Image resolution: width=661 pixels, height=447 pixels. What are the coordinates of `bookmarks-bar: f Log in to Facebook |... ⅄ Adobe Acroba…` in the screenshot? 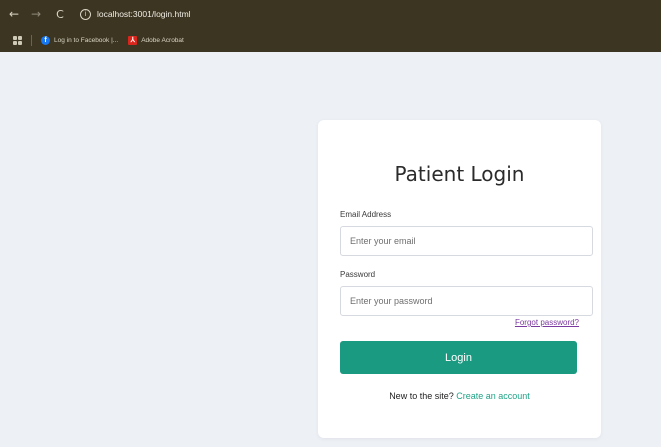 It's located at (330, 40).